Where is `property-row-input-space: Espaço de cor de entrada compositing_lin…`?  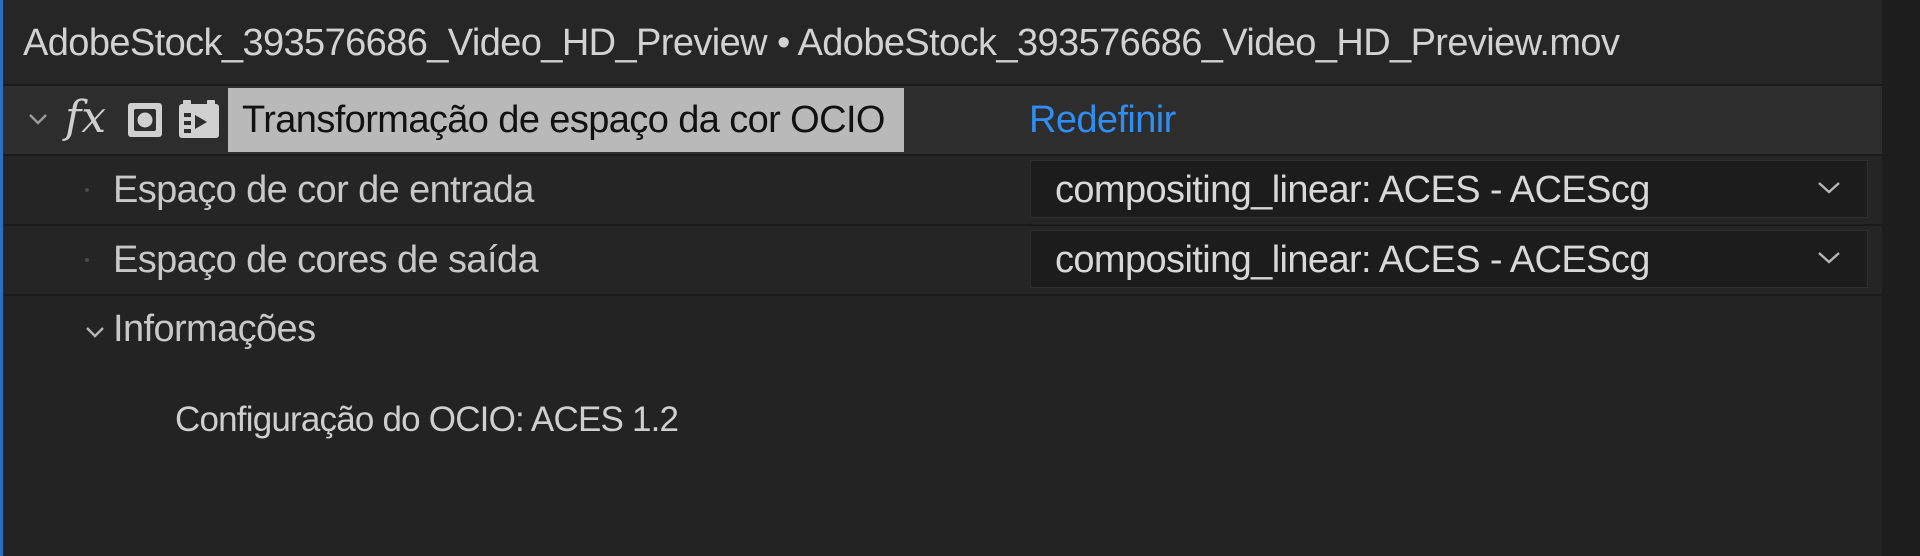
property-row-input-space: Espaço de cor de entrada compositing_lin… is located at coordinates (942, 191).